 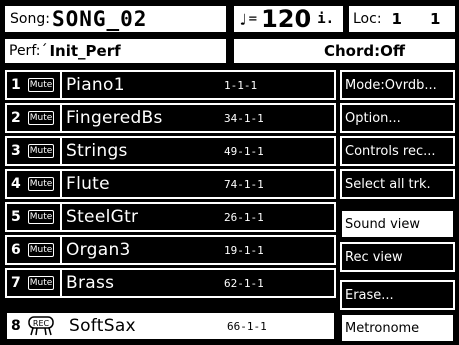 I want to click on track-row-8: 8 REC SoftSax 66-1-1, so click(x=170, y=326).